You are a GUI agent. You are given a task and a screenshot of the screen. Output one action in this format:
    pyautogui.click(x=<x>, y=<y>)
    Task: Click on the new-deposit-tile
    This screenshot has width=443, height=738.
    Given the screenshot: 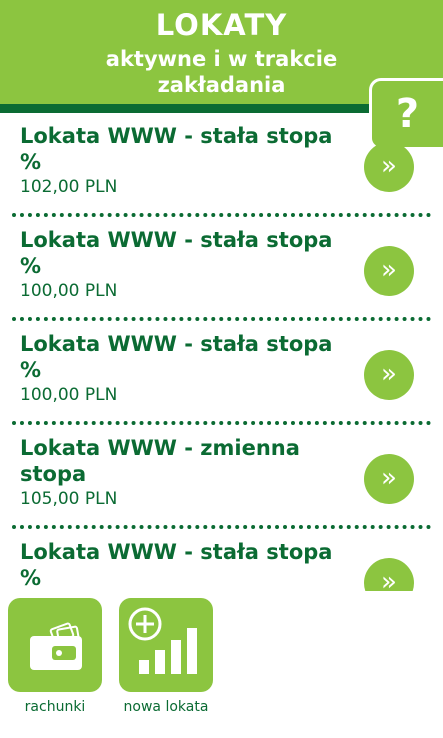 What is the action you would take?
    pyautogui.click(x=166, y=645)
    